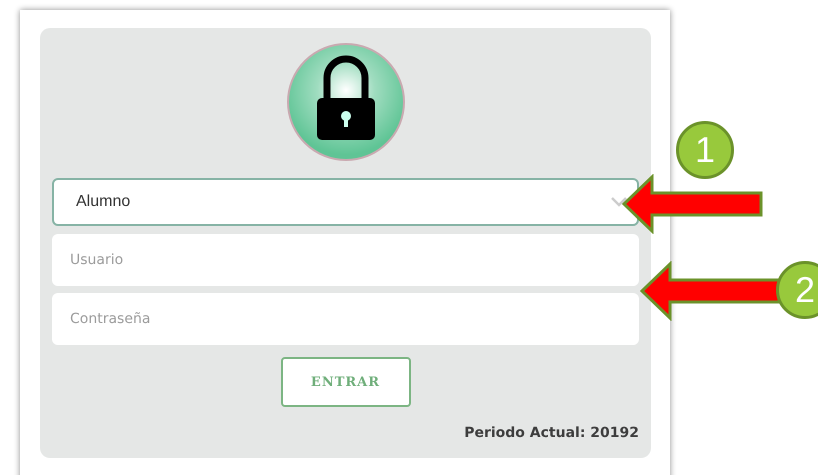 The image size is (818, 475). I want to click on chevron-down-icon, so click(619, 202).